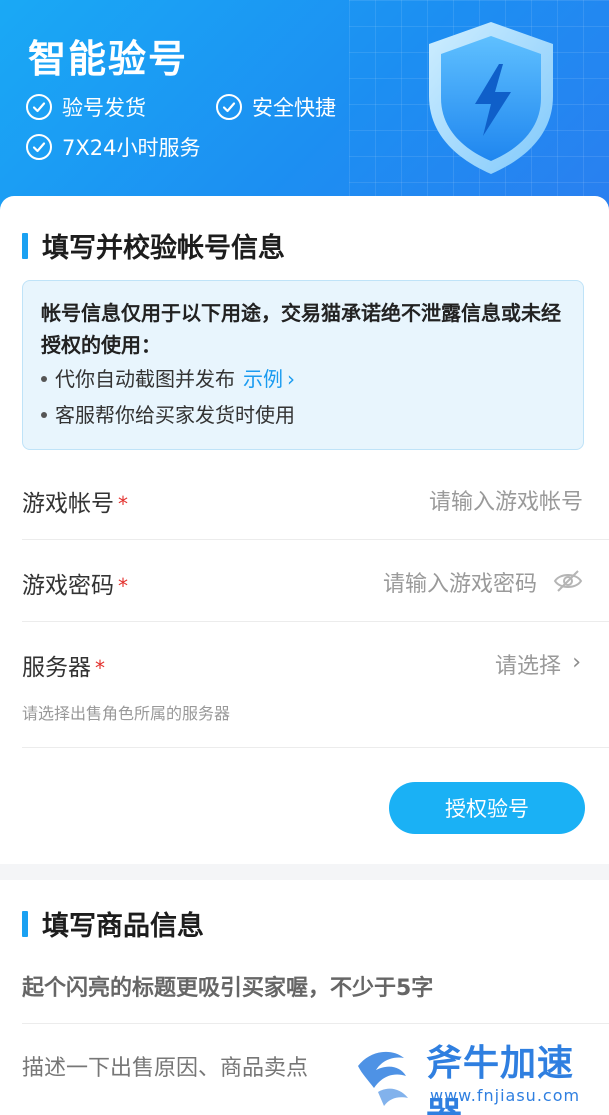  What do you see at coordinates (506, 500) in the screenshot?
I see `game-account-input: 请输入游戏帐号` at bounding box center [506, 500].